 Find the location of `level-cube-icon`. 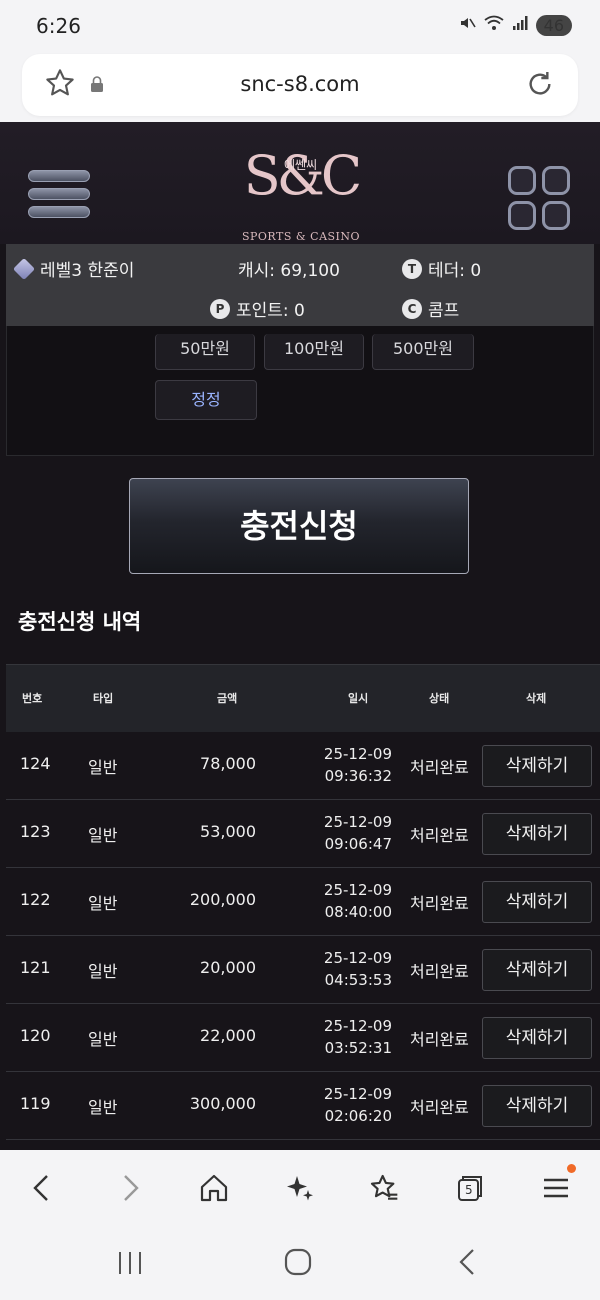

level-cube-icon is located at coordinates (24, 268).